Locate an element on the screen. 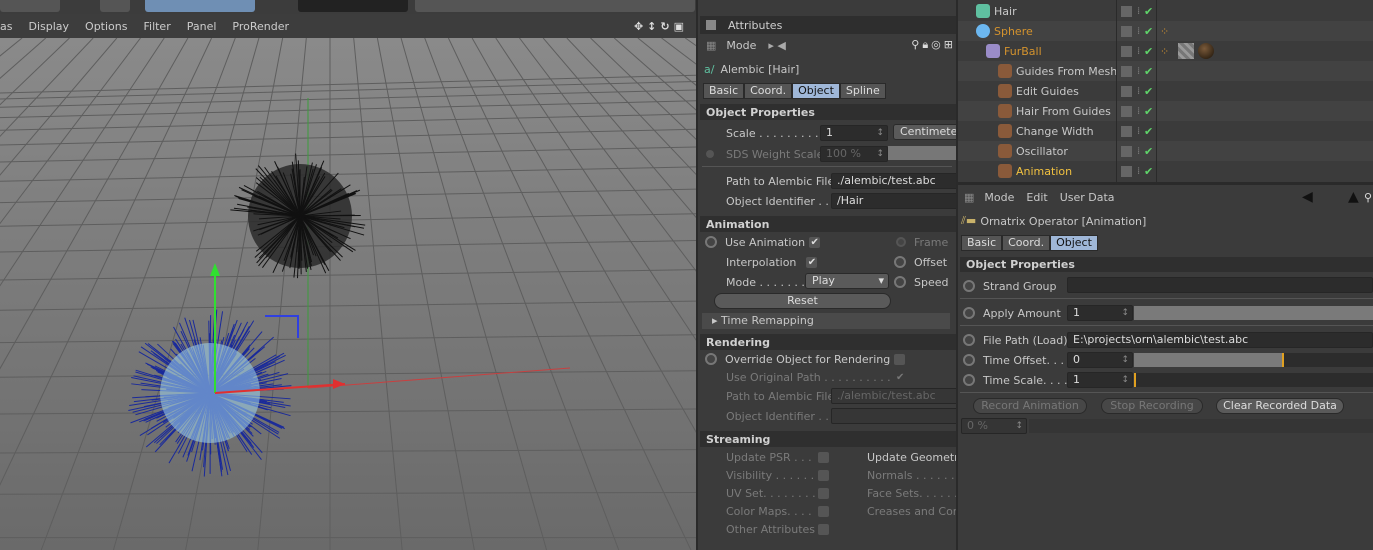 This screenshot has width=1373, height=550. offset-radio is located at coordinates (900, 262).